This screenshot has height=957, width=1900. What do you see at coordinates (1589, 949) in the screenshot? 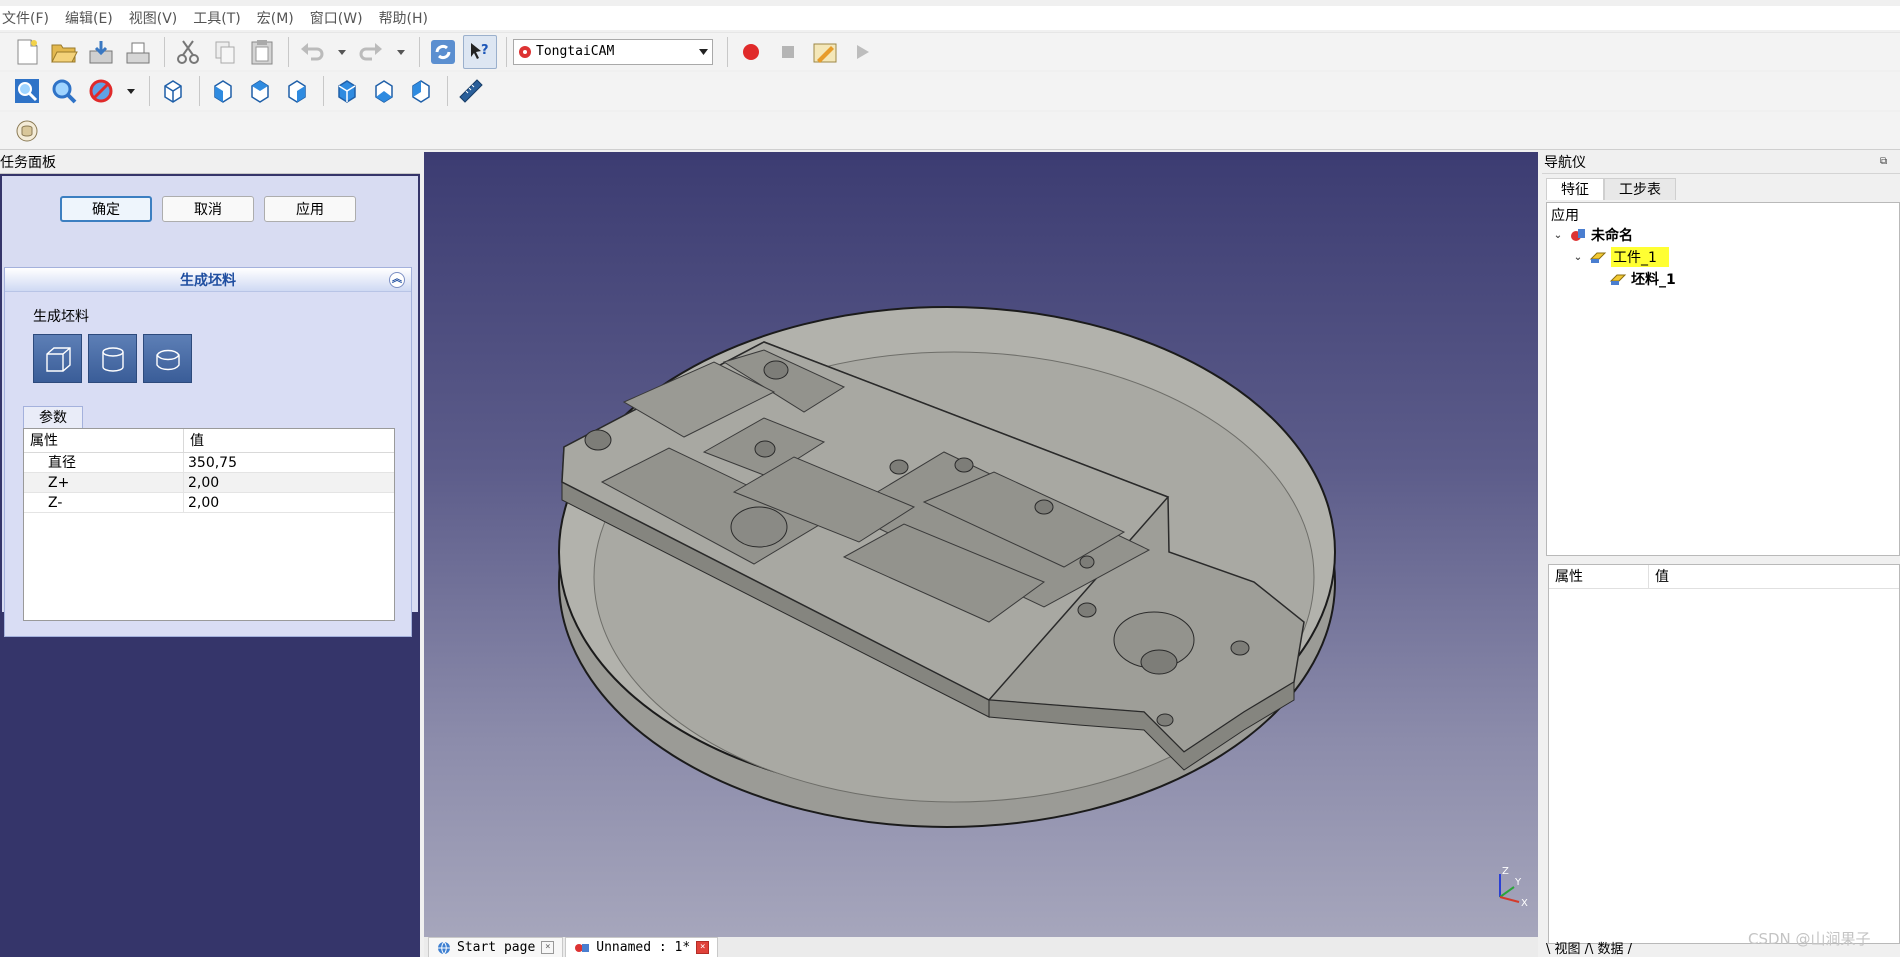
I see `property-view-tabs: \ 视图 /\ 数据 /` at bounding box center [1589, 949].